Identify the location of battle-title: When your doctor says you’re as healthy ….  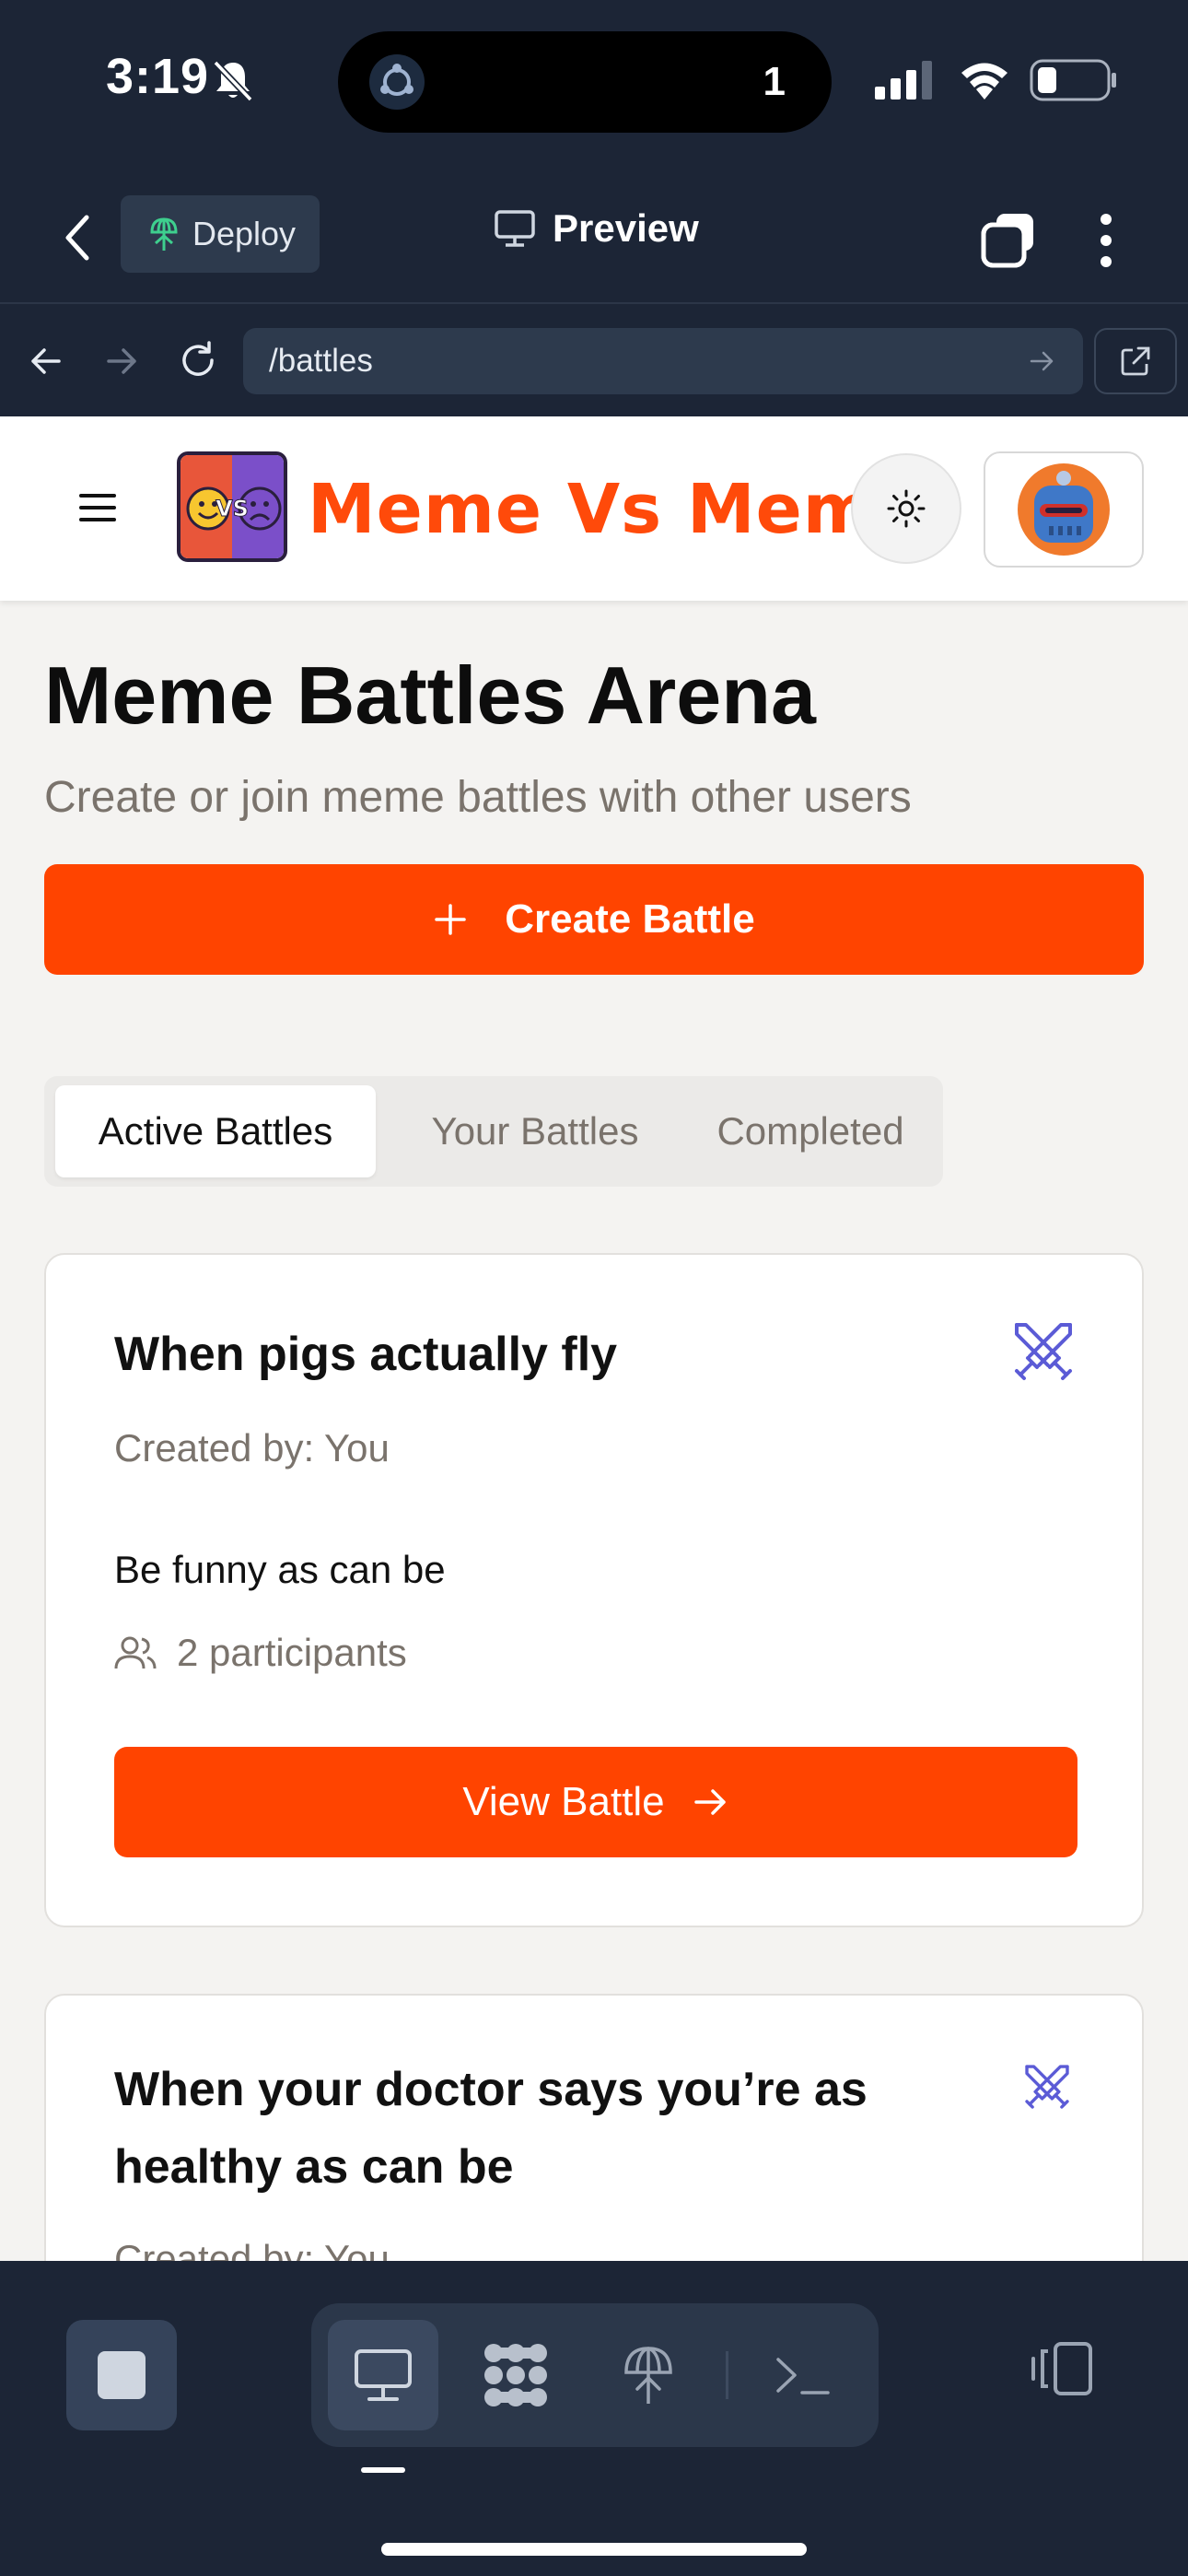
(491, 2128).